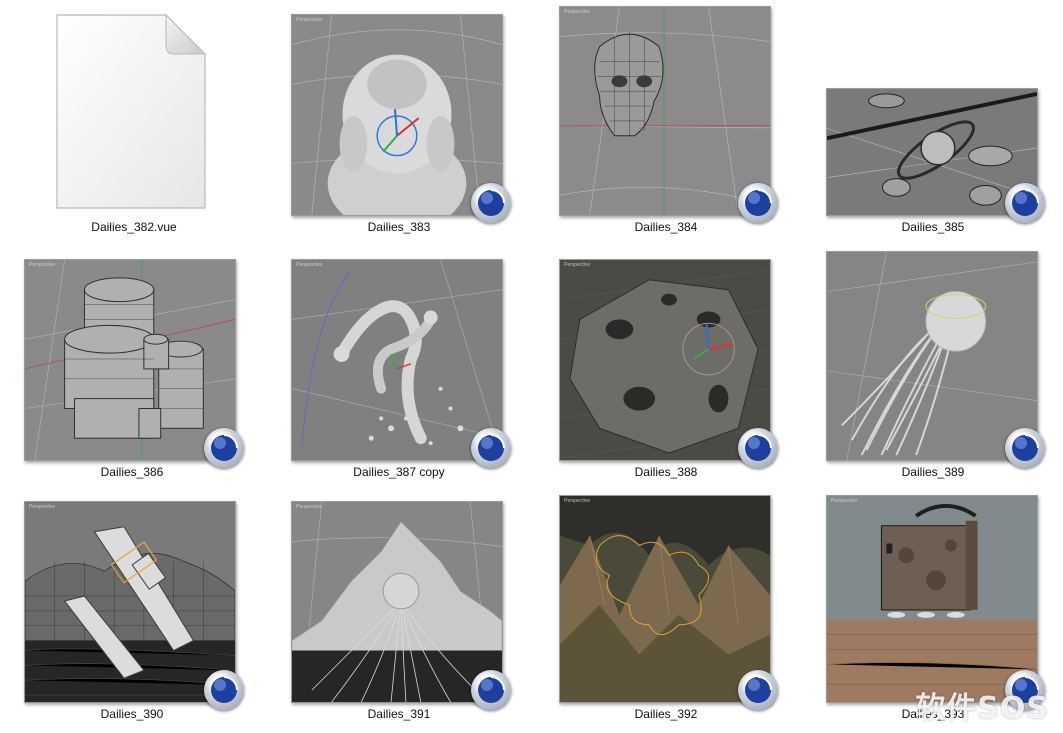 The width and height of the screenshot is (1063, 733). Describe the element at coordinates (132, 472) in the screenshot. I see `file-name: Dailies_386` at that location.